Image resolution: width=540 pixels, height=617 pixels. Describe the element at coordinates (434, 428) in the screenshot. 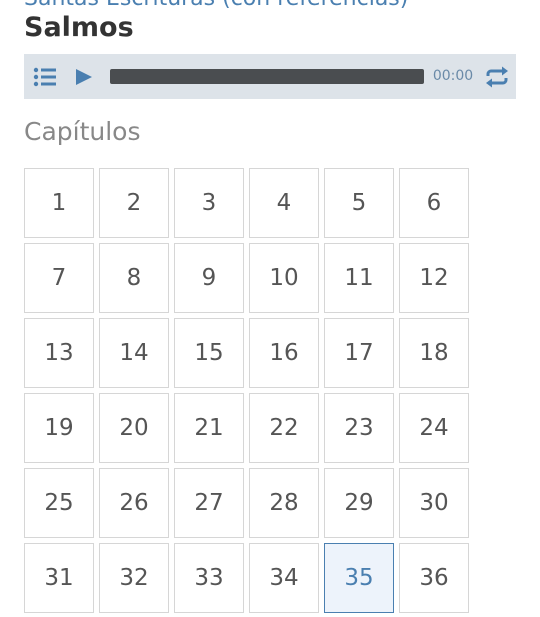

I see `chapter-24-button: 24` at that location.